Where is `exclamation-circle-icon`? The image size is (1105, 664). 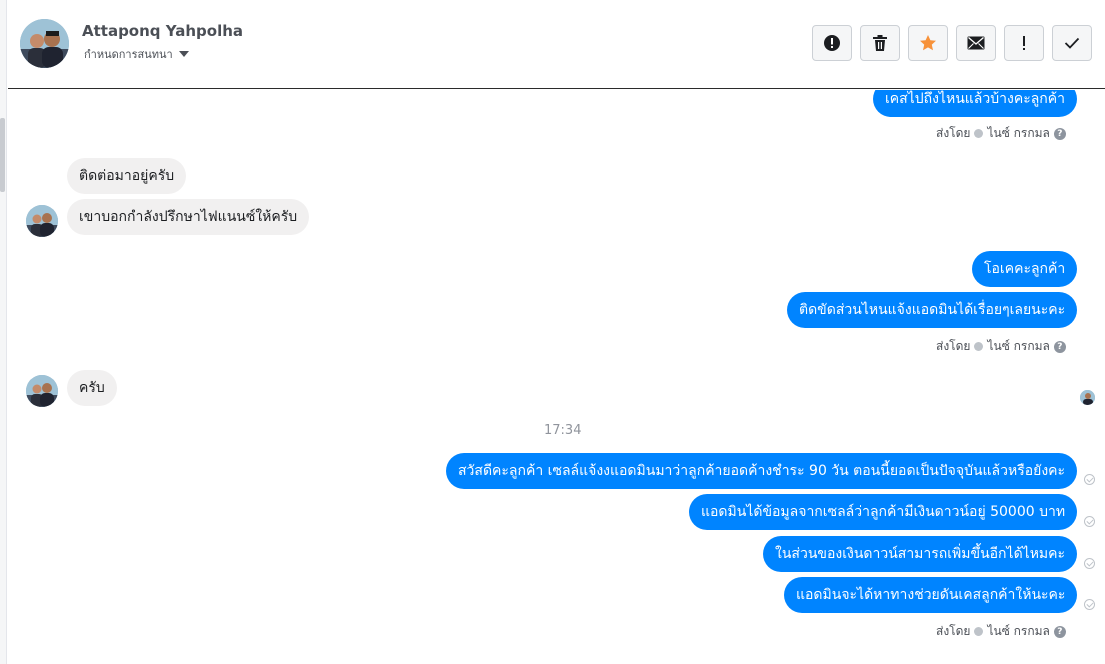 exclamation-circle-icon is located at coordinates (832, 43).